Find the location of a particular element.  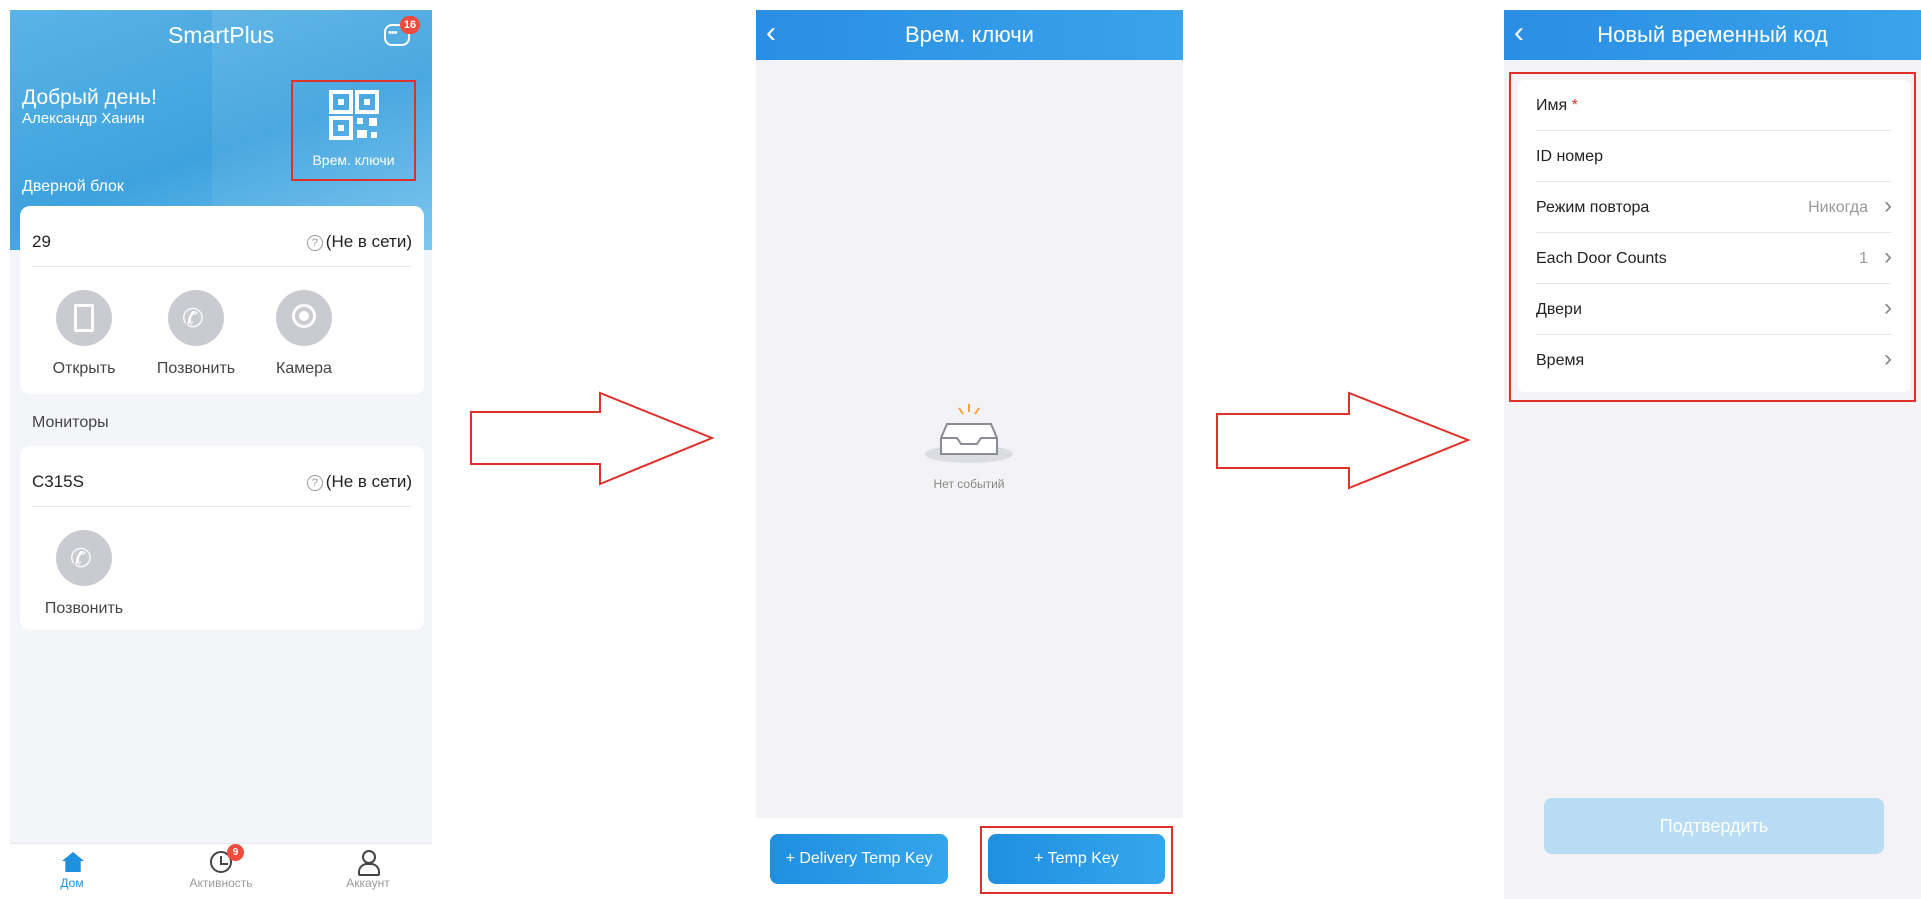

open-door-action: Открыть is located at coordinates (84, 334).